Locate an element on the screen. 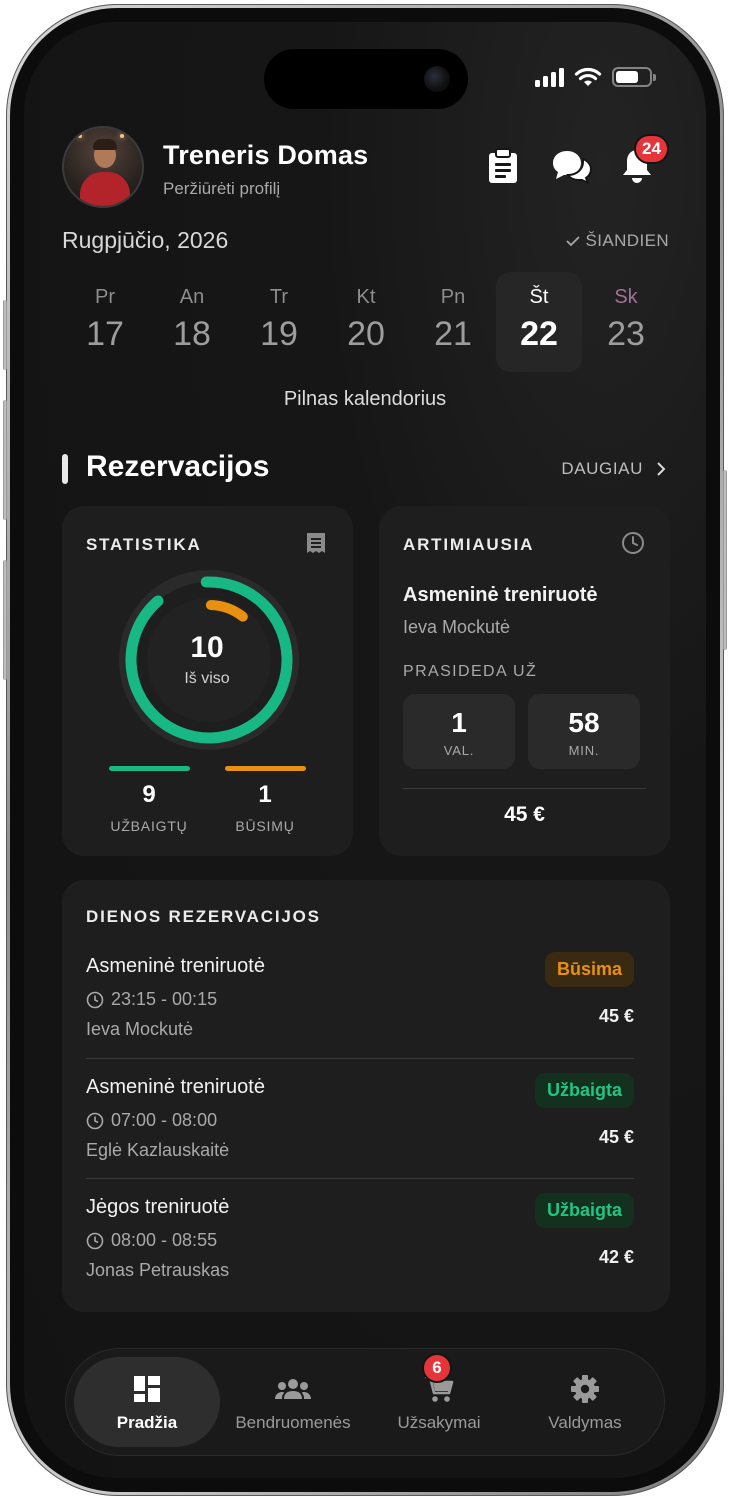 The height and width of the screenshot is (1500, 730). nearest-title: ARTIMIAUSIA is located at coordinates (469, 544).